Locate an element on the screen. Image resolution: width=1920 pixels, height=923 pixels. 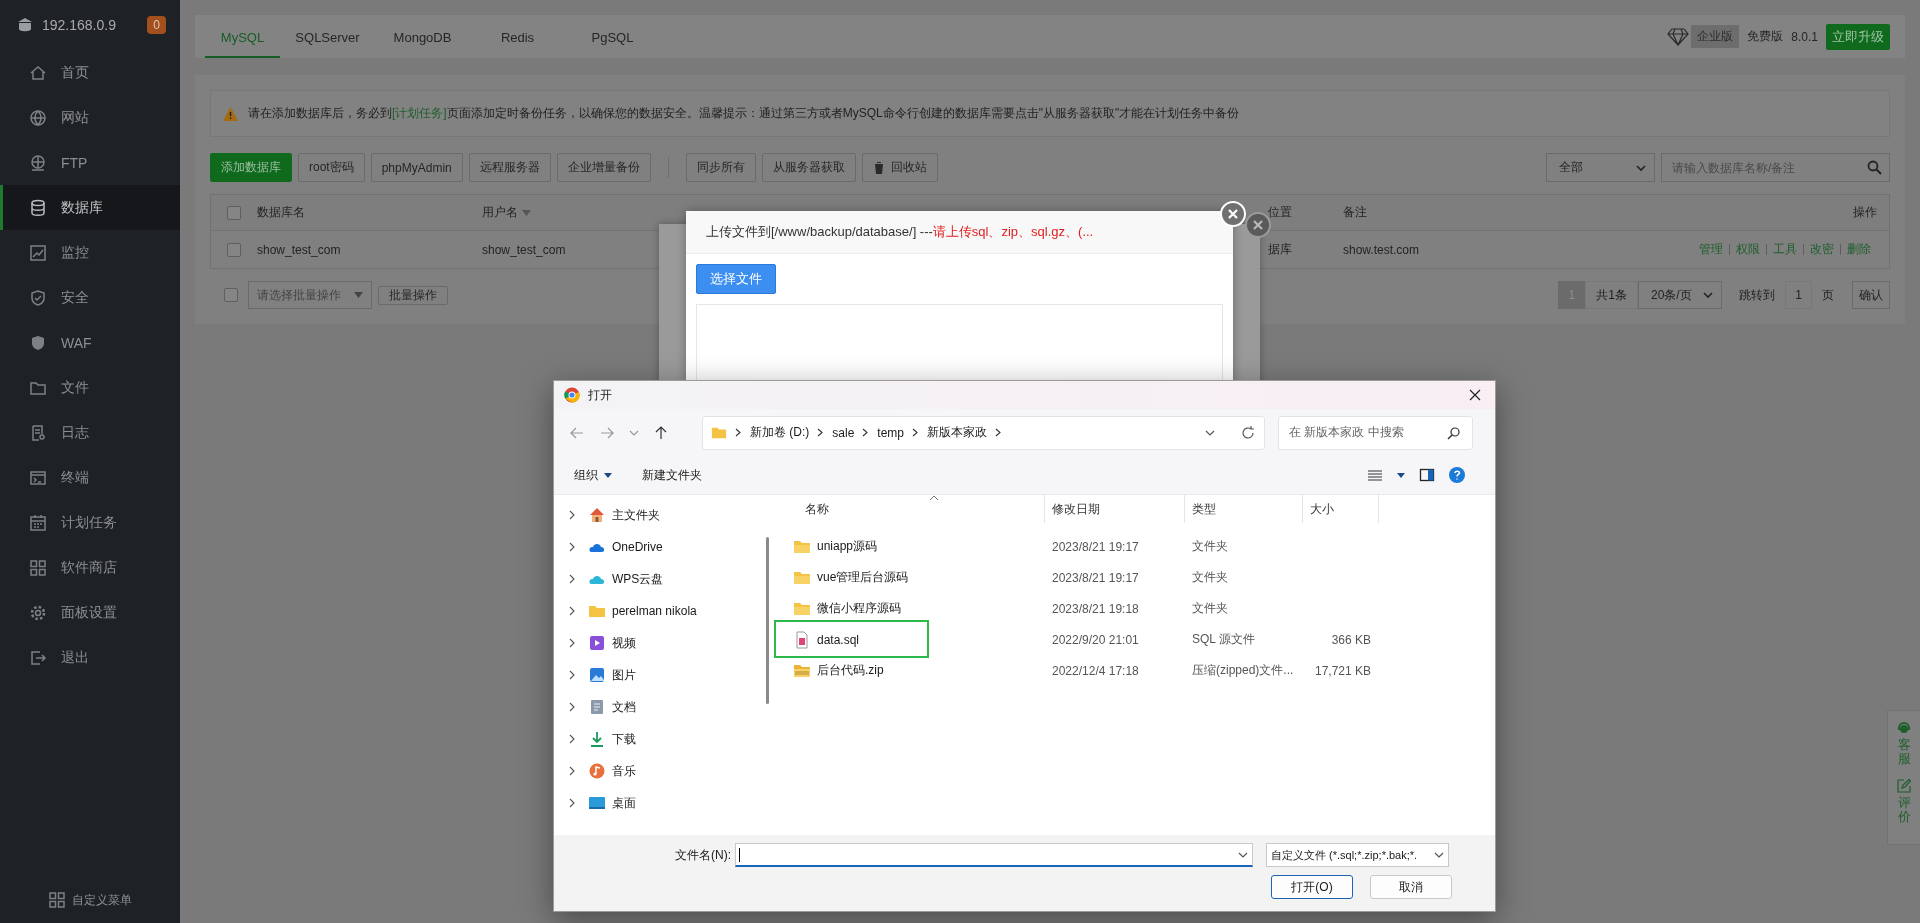
toolbar-button: 从服务器获取 is located at coordinates (808, 167).